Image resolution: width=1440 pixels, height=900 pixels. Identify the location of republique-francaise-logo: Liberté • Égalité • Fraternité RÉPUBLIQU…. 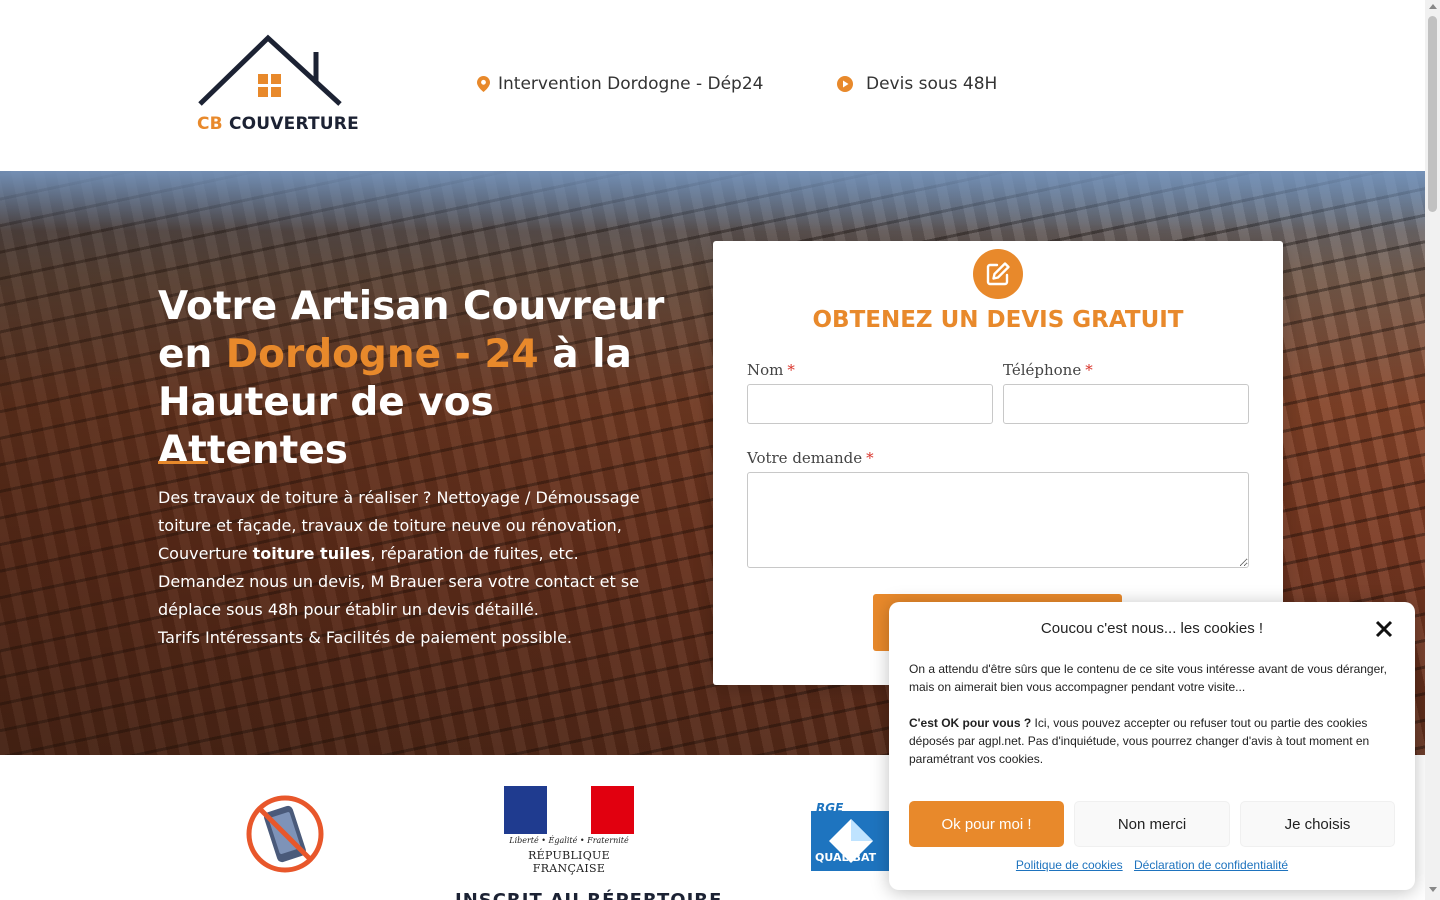
(569, 830).